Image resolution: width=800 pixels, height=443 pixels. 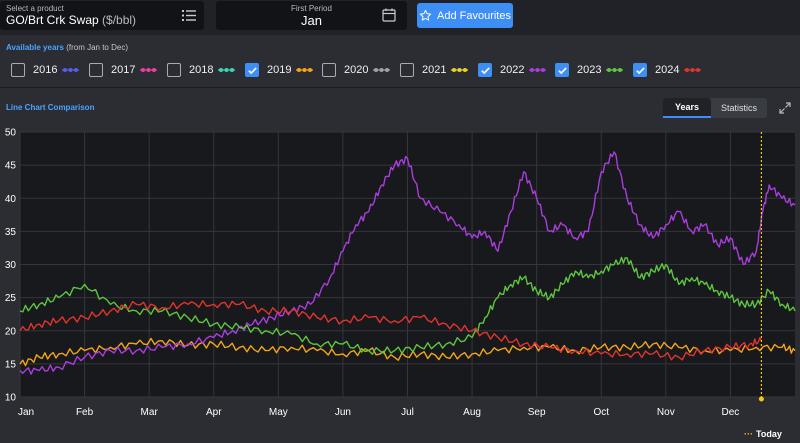 What do you see at coordinates (96, 70) in the screenshot?
I see `year-checkbox-2017` at bounding box center [96, 70].